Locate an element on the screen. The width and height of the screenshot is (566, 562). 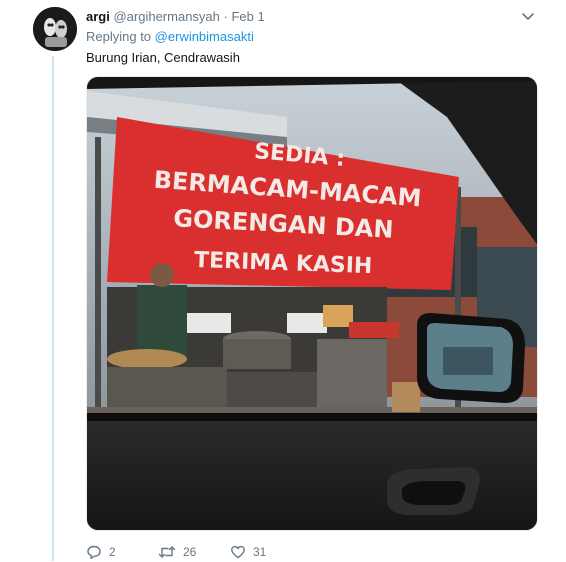
like-count: 31 is located at coordinates (260, 552).